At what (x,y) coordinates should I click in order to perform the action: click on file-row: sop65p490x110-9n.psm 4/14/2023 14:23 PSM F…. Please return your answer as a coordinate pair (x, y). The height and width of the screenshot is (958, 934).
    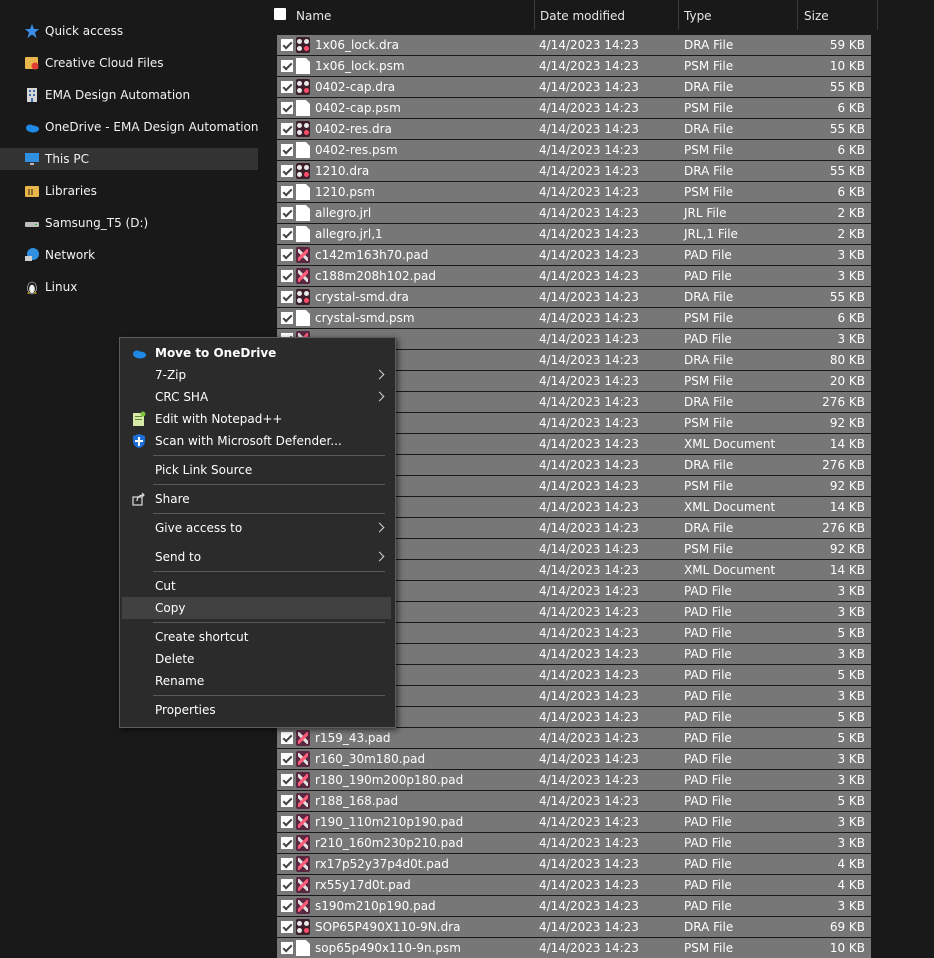
    Looking at the image, I should click on (574, 948).